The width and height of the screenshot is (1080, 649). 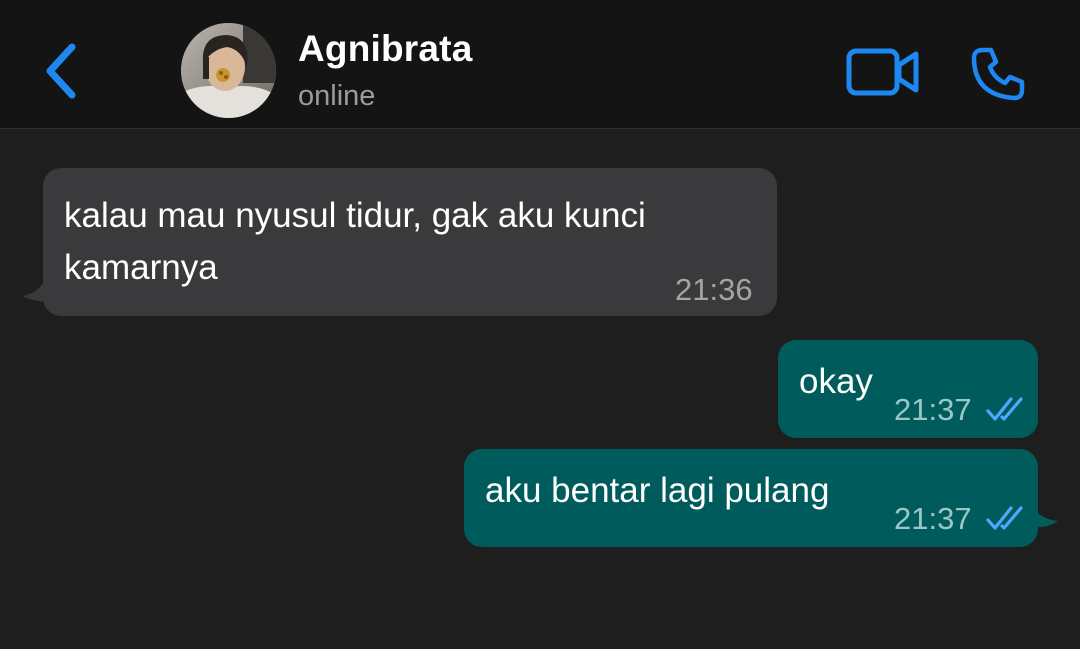 I want to click on phone-icon, so click(x=998, y=74).